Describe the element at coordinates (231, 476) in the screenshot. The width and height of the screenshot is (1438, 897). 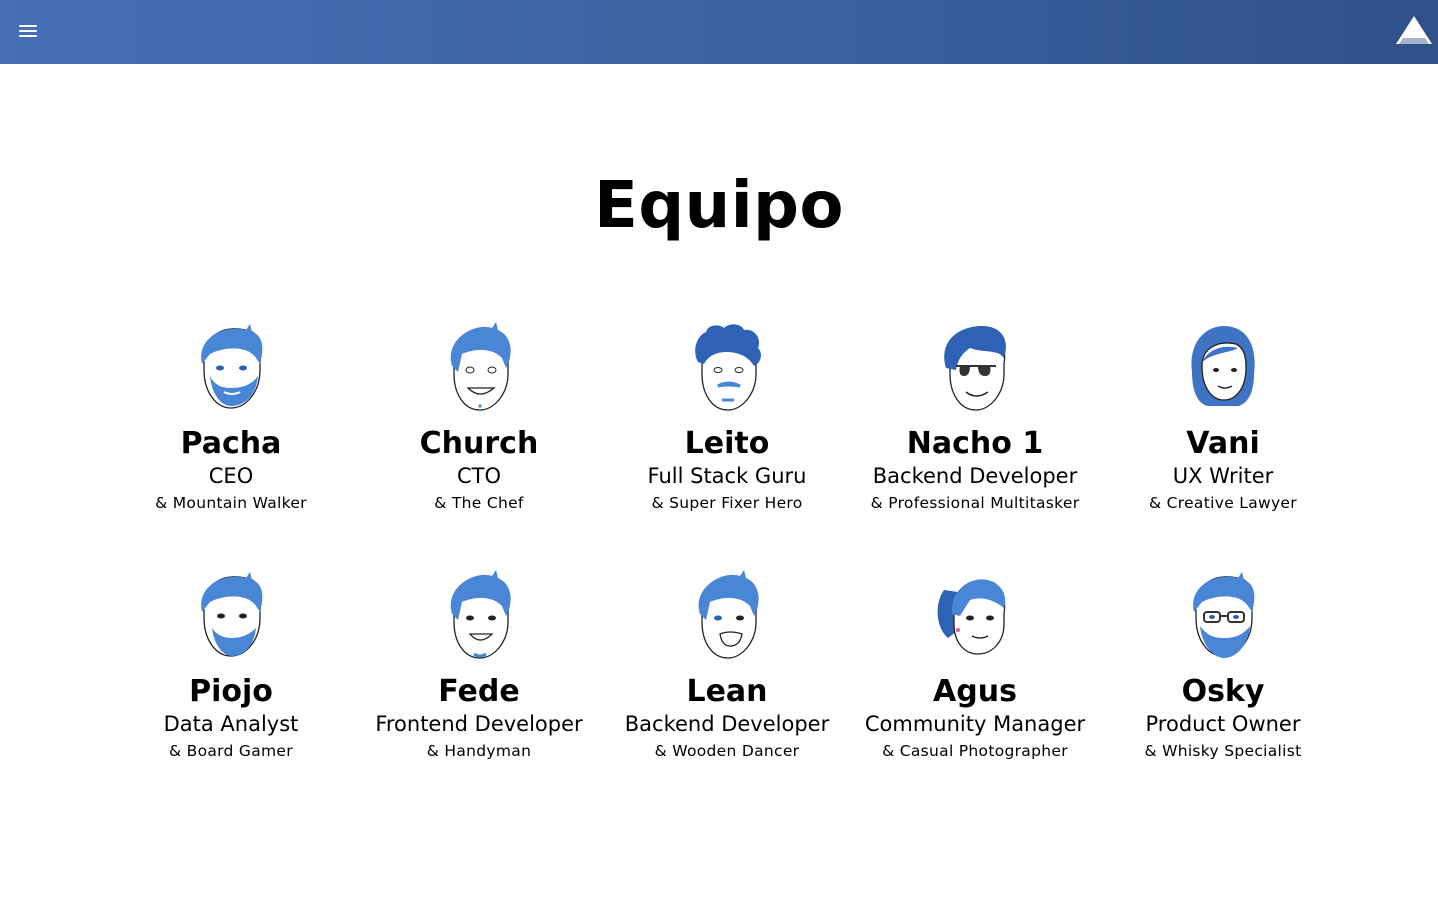
I see `member-role: CEO` at that location.